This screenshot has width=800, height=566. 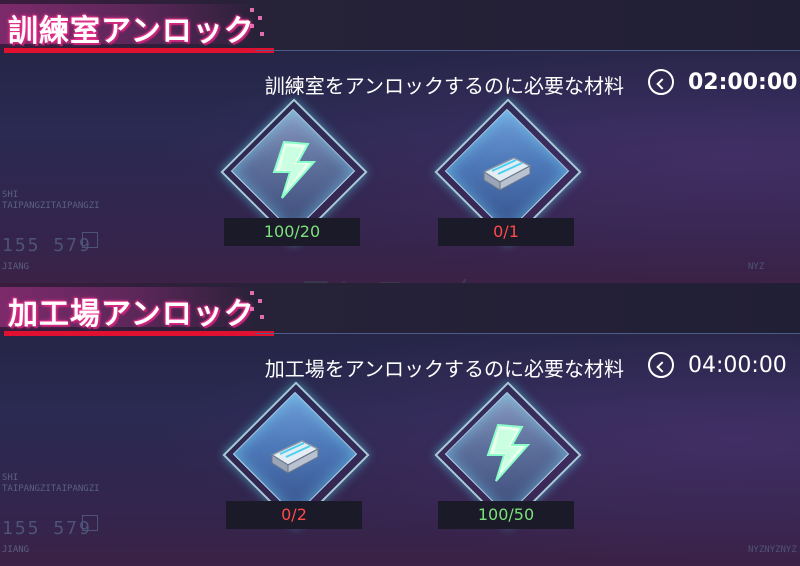 What do you see at coordinates (131, 31) in the screenshot?
I see `section-title: 訓練室アンロック` at bounding box center [131, 31].